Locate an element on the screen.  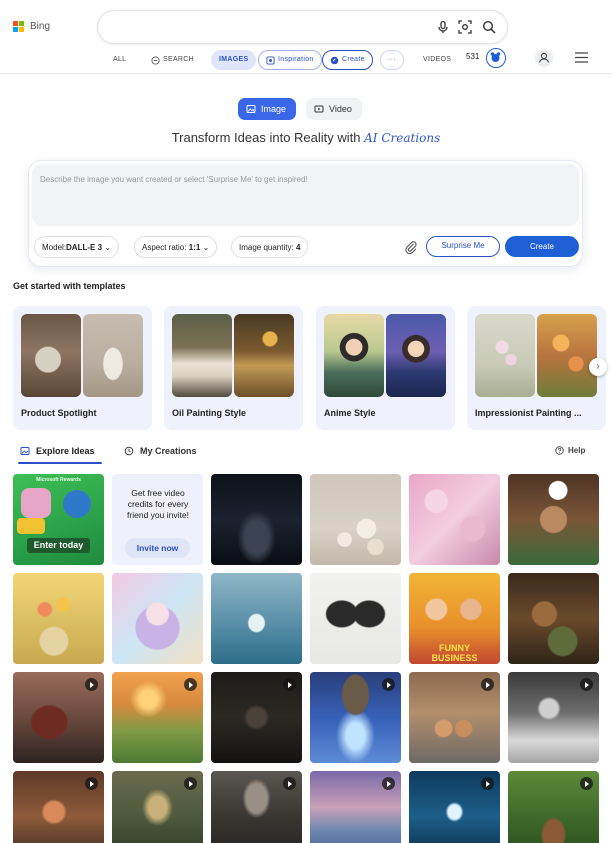
surprise-me-button: Surprise Me is located at coordinates (463, 246).